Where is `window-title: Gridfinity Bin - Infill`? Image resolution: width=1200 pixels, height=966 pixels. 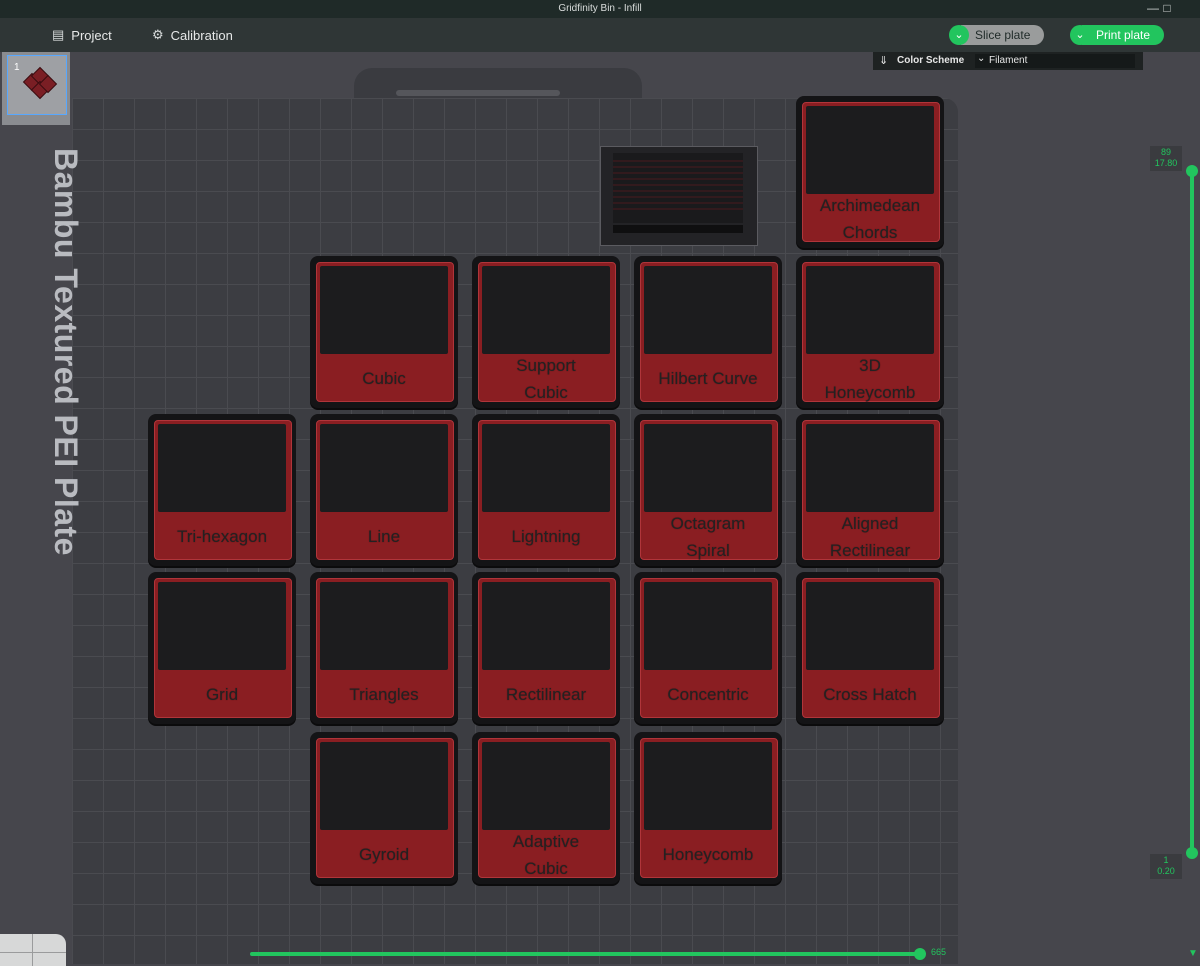
window-title: Gridfinity Bin - Infill is located at coordinates (600, 8).